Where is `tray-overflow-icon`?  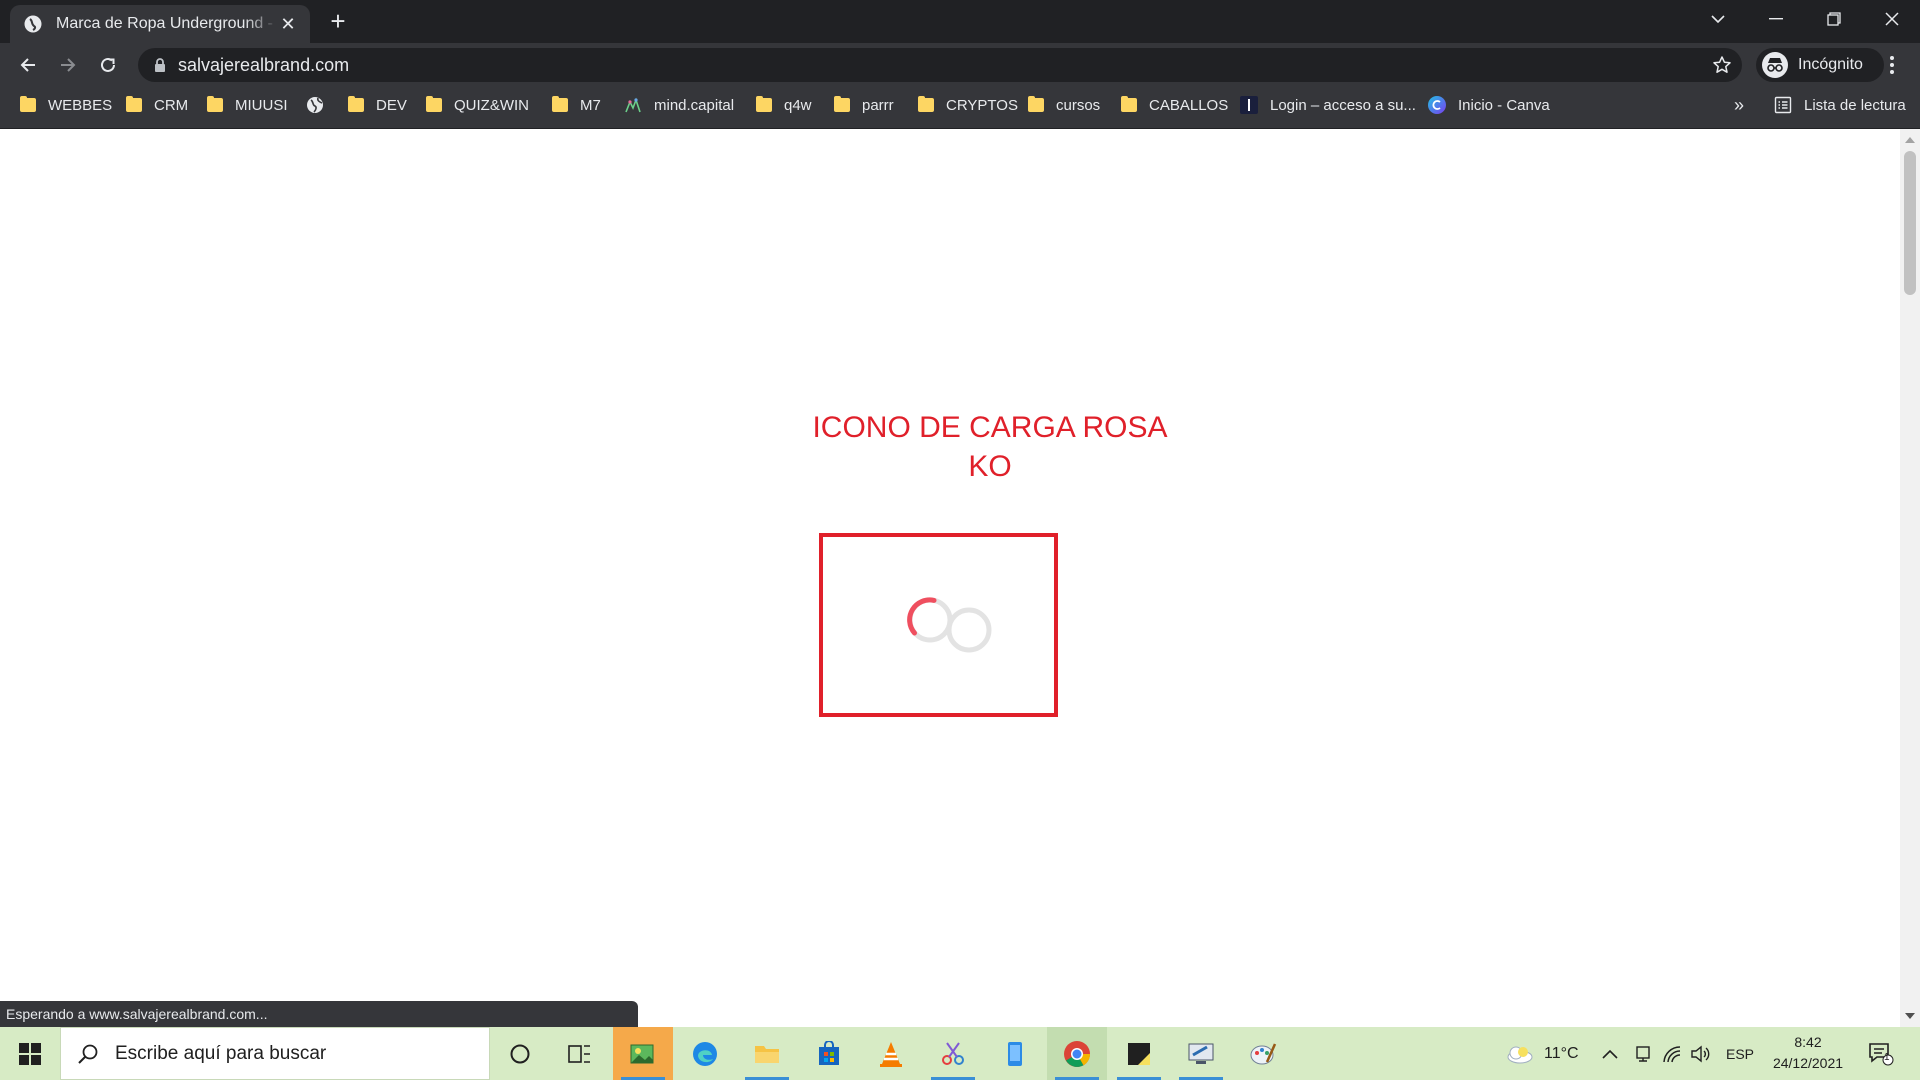 tray-overflow-icon is located at coordinates (1610, 1053).